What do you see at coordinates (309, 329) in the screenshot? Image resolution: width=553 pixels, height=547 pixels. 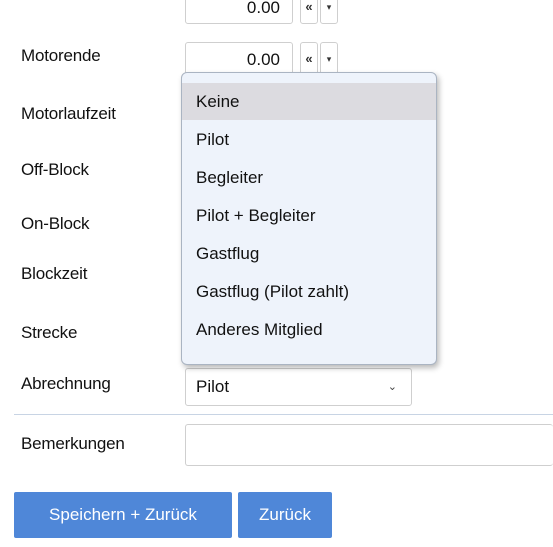 I see `dropdown-option-anderes-mitglied: Anderes Mitglied` at bounding box center [309, 329].